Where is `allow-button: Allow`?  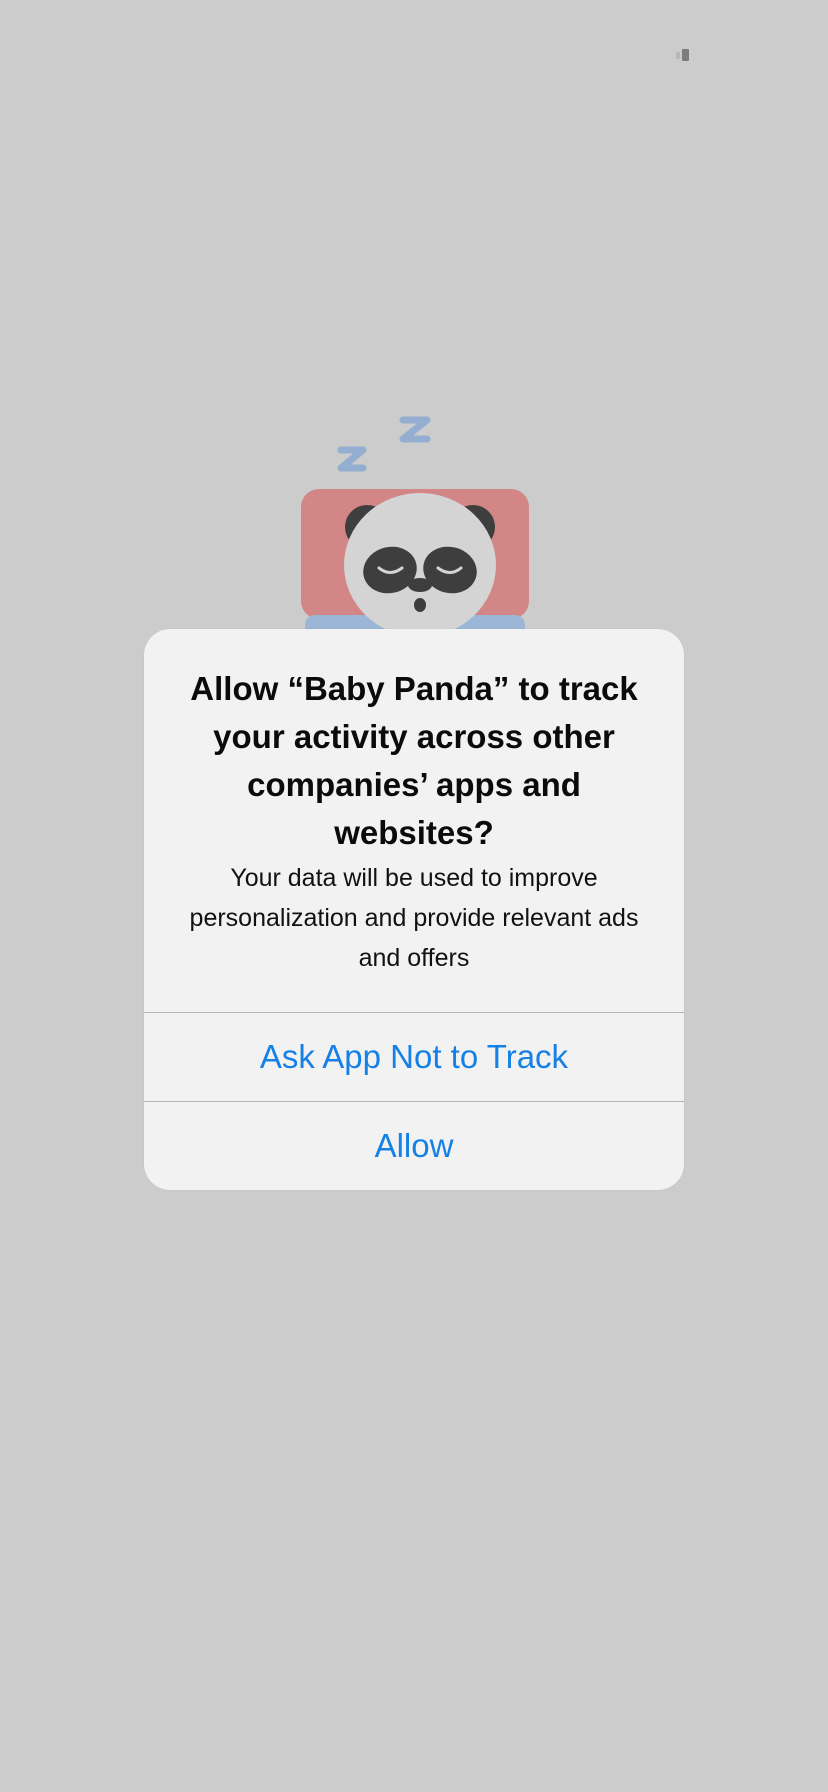 allow-button: Allow is located at coordinates (414, 1146).